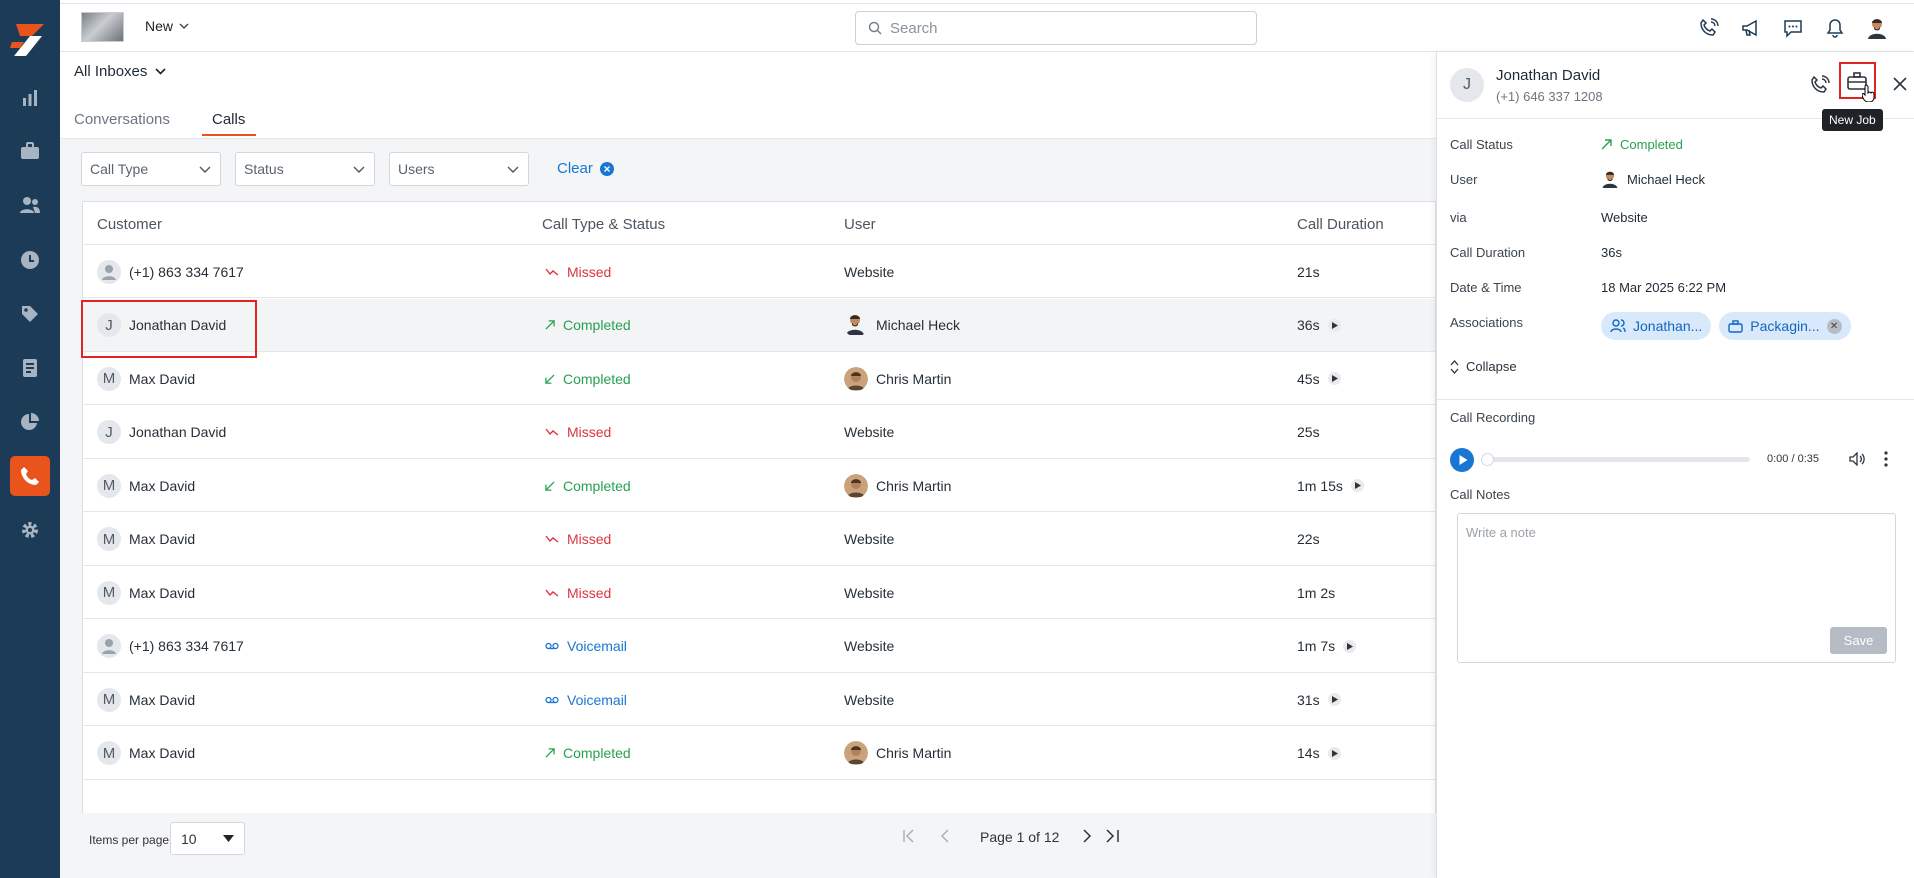 The image size is (1914, 878). What do you see at coordinates (759, 271) in the screenshot?
I see `table-row: (+1) 863 334 7617 Missed Website 21s` at bounding box center [759, 271].